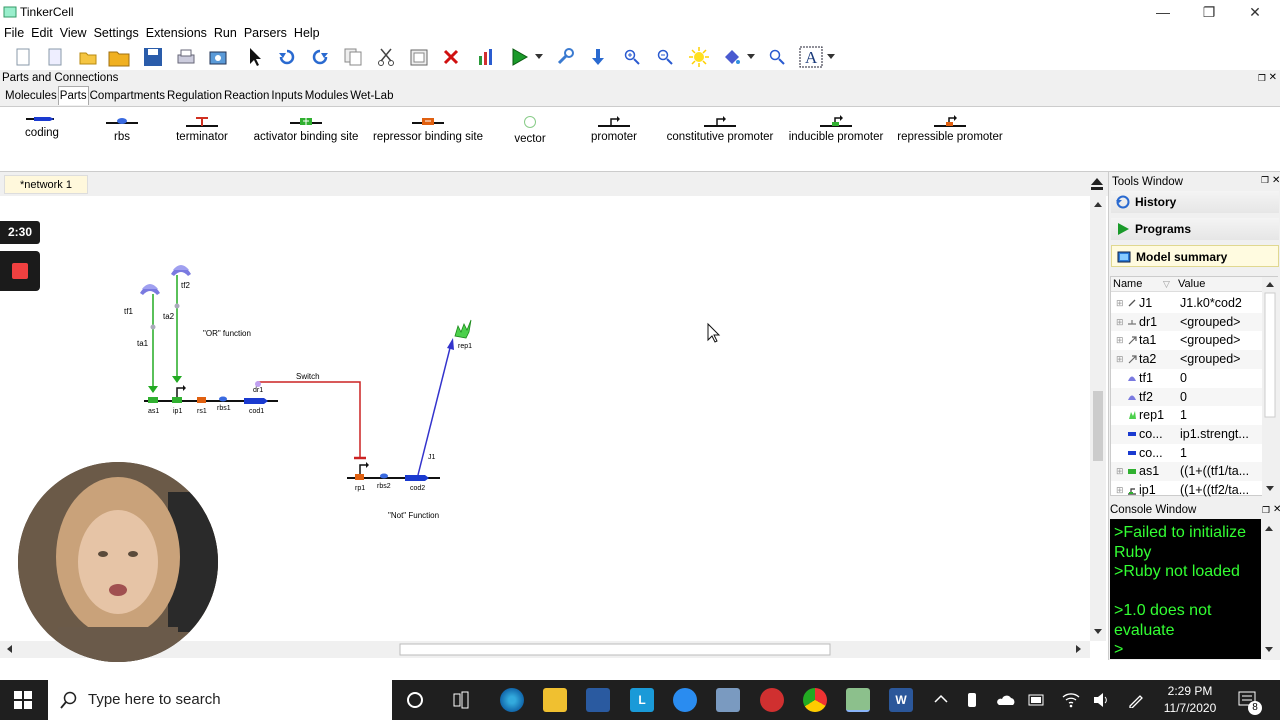 This screenshot has width=1280, height=720. What do you see at coordinates (1195, 229) in the screenshot?
I see `section-programs: Programs` at bounding box center [1195, 229].